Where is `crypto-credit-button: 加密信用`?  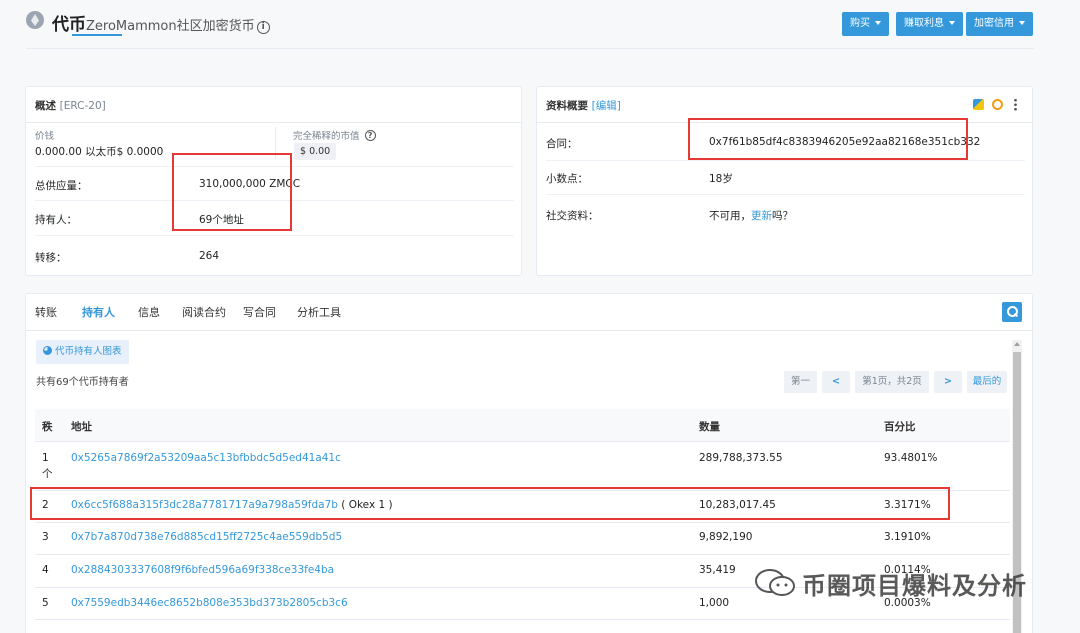 crypto-credit-button: 加密信用 is located at coordinates (999, 24).